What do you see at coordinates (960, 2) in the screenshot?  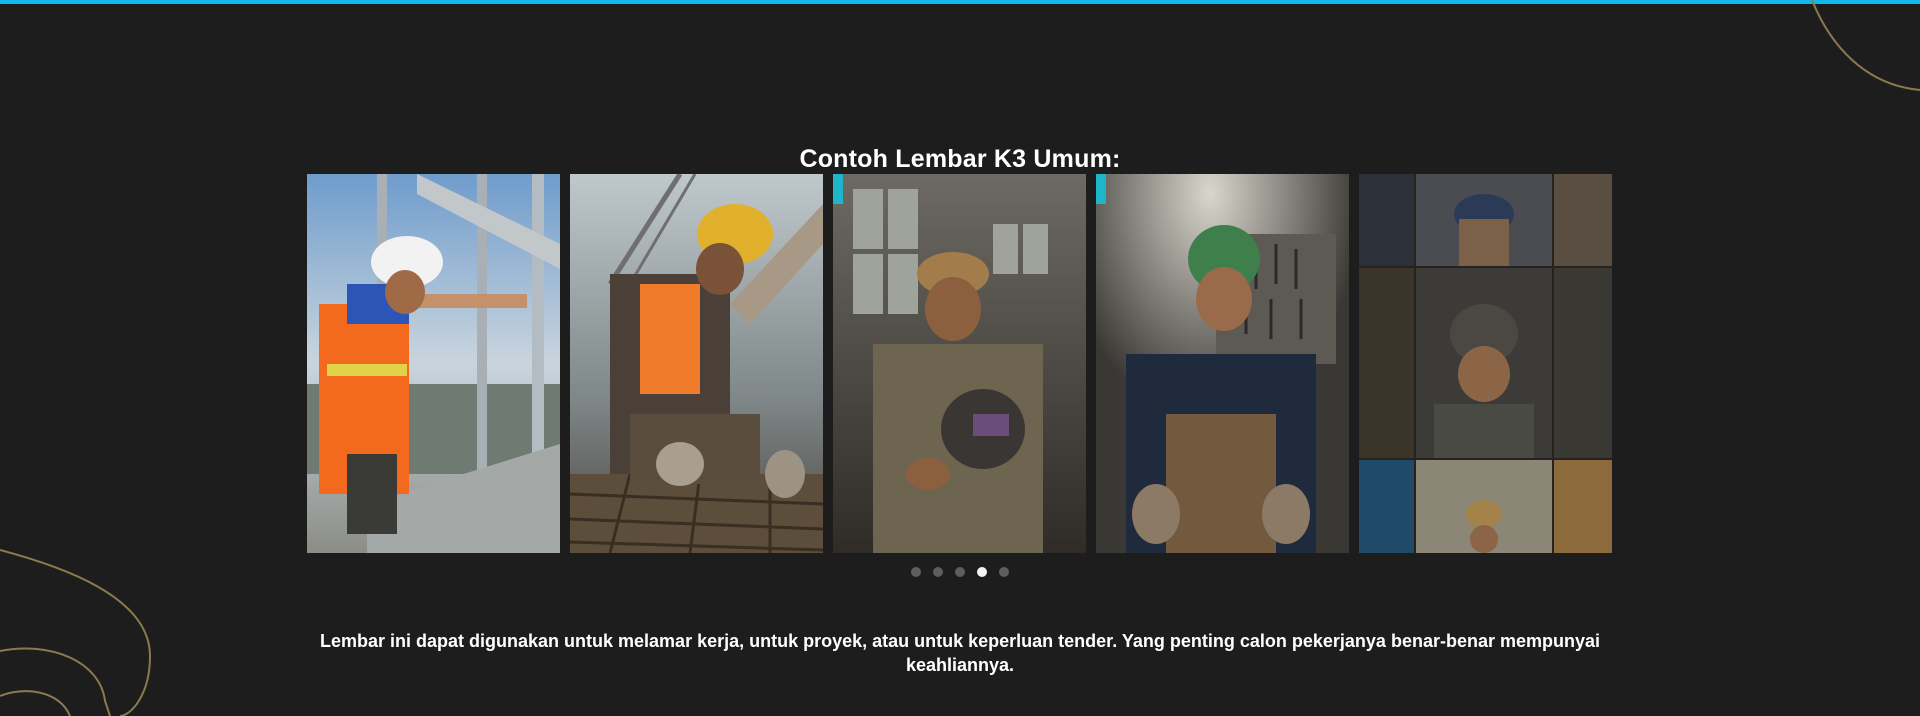 I see `top-accent-bar` at bounding box center [960, 2].